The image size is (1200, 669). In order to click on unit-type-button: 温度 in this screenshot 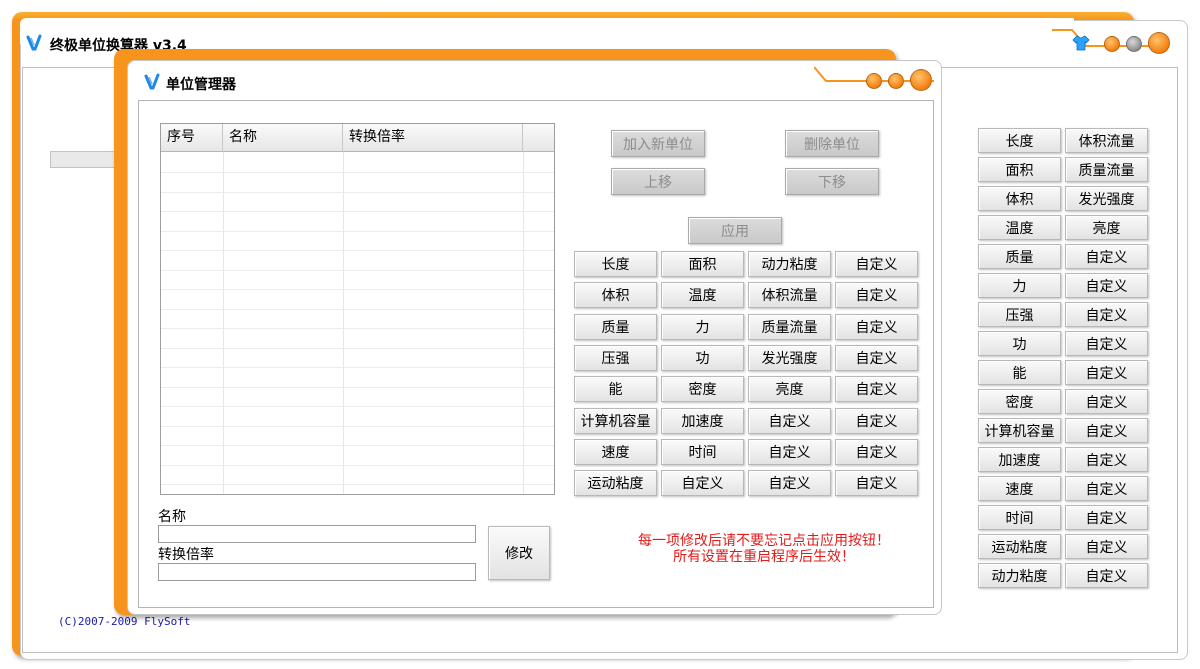, I will do `click(1019, 227)`.